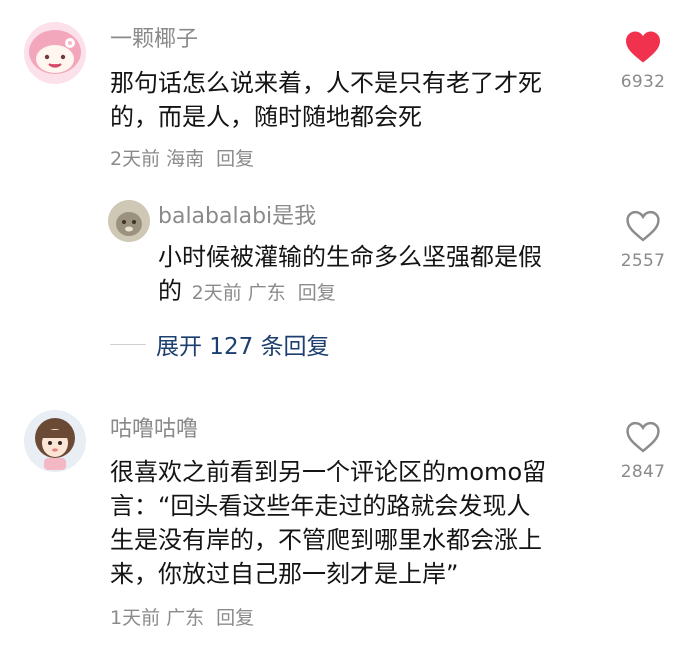  I want to click on heart-filled-icon, so click(643, 47).